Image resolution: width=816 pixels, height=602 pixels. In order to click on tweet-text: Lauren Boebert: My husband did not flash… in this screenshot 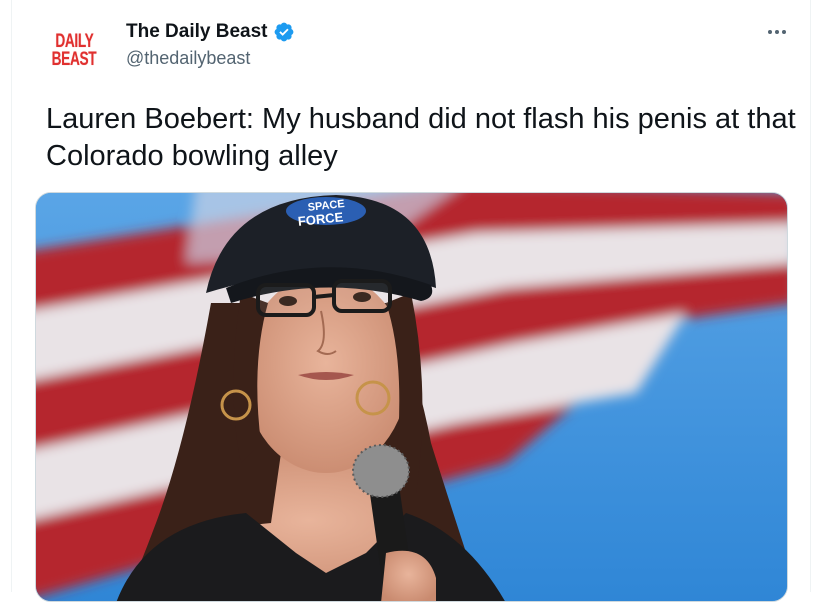, I will do `click(421, 137)`.